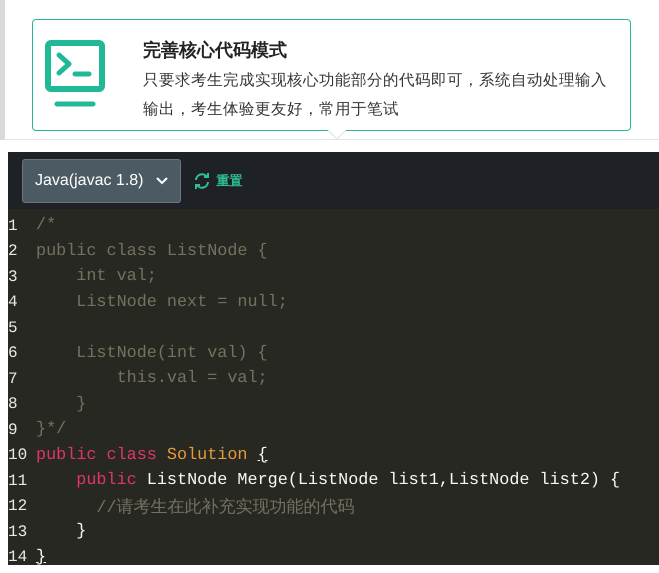  Describe the element at coordinates (171, 353) in the screenshot. I see `code-line: ListNode(int val) {` at that location.